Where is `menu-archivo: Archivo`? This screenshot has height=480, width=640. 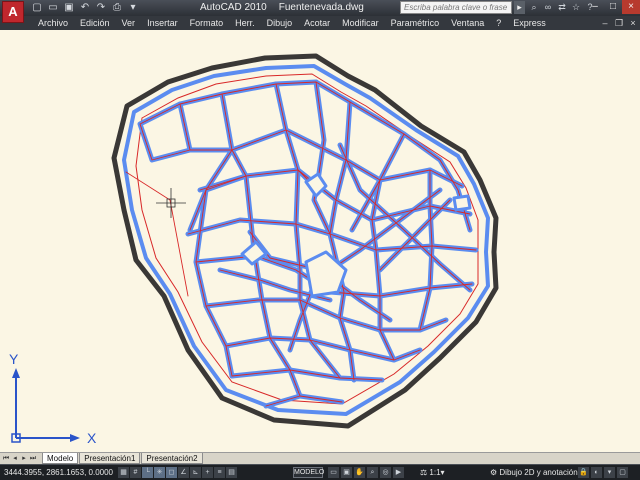 menu-archivo: Archivo is located at coordinates (53, 23).